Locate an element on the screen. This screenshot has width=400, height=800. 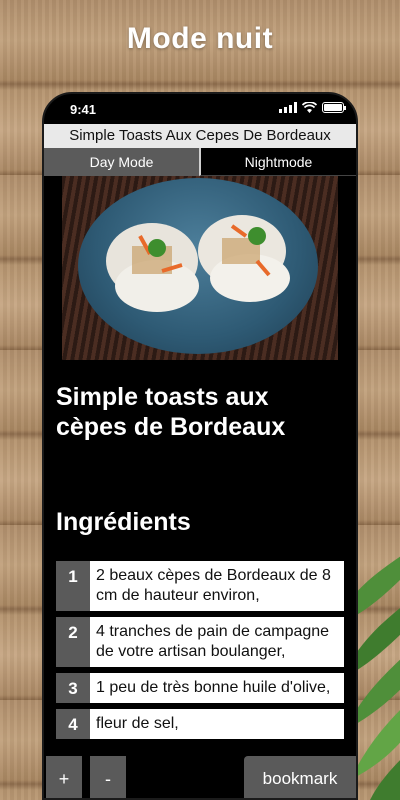
toast-food-image is located at coordinates (198, 263).